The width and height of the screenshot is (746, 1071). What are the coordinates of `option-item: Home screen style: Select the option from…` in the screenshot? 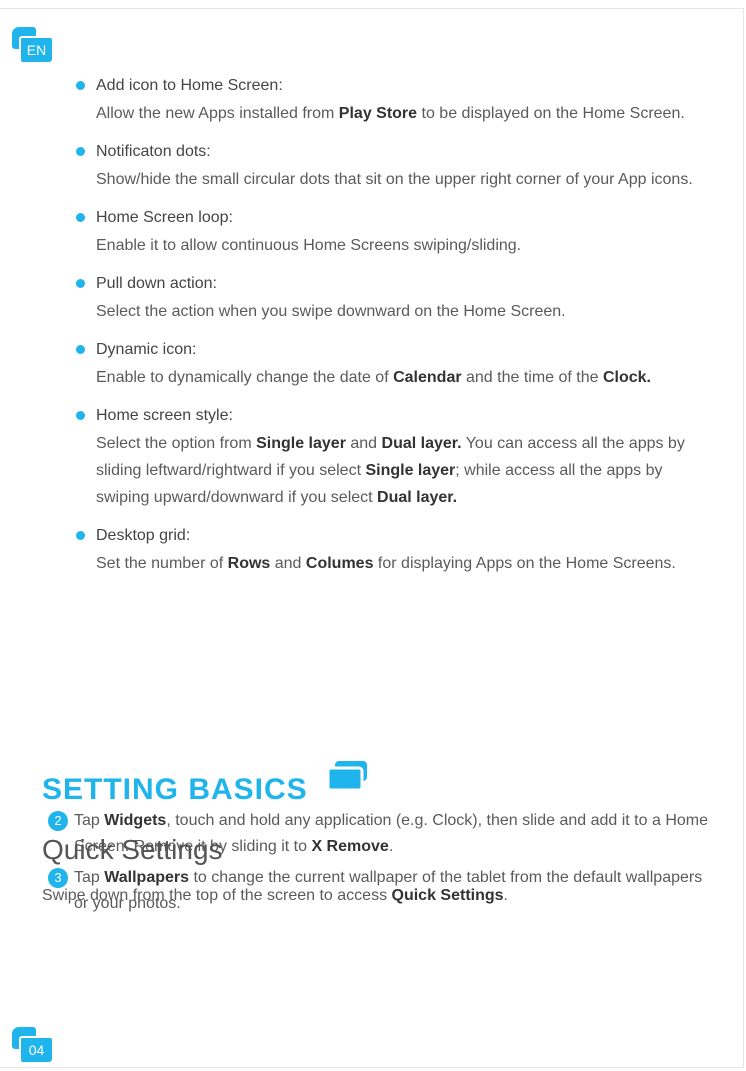 It's located at (396, 457).